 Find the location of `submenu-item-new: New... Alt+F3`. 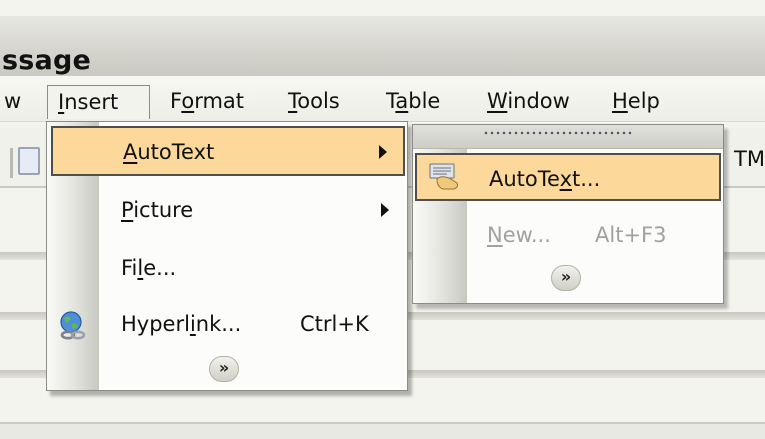

submenu-item-new: New... Alt+F3 is located at coordinates (568, 235).